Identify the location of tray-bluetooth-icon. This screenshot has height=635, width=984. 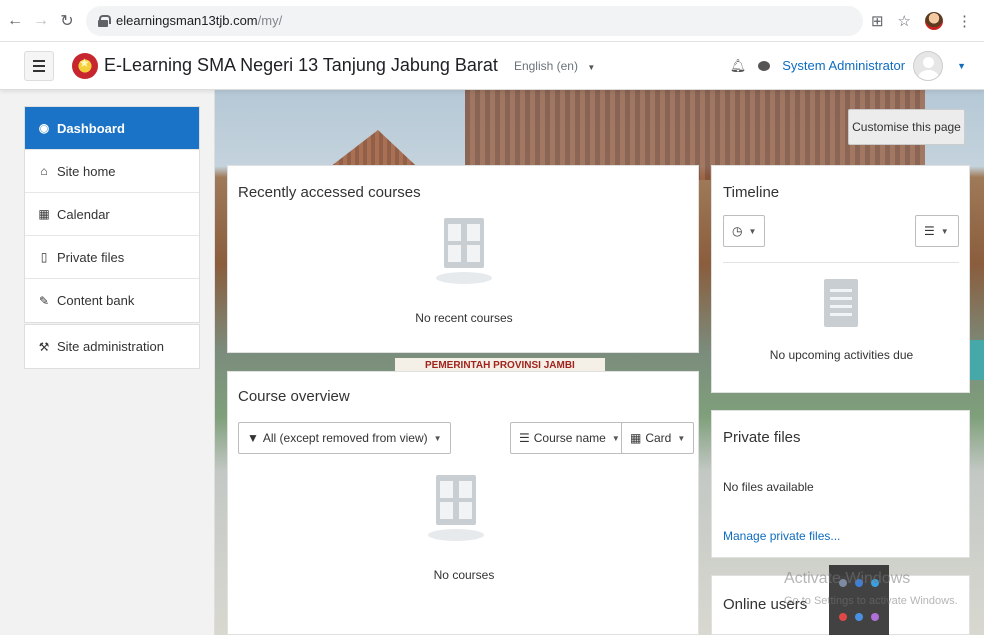
(859, 583).